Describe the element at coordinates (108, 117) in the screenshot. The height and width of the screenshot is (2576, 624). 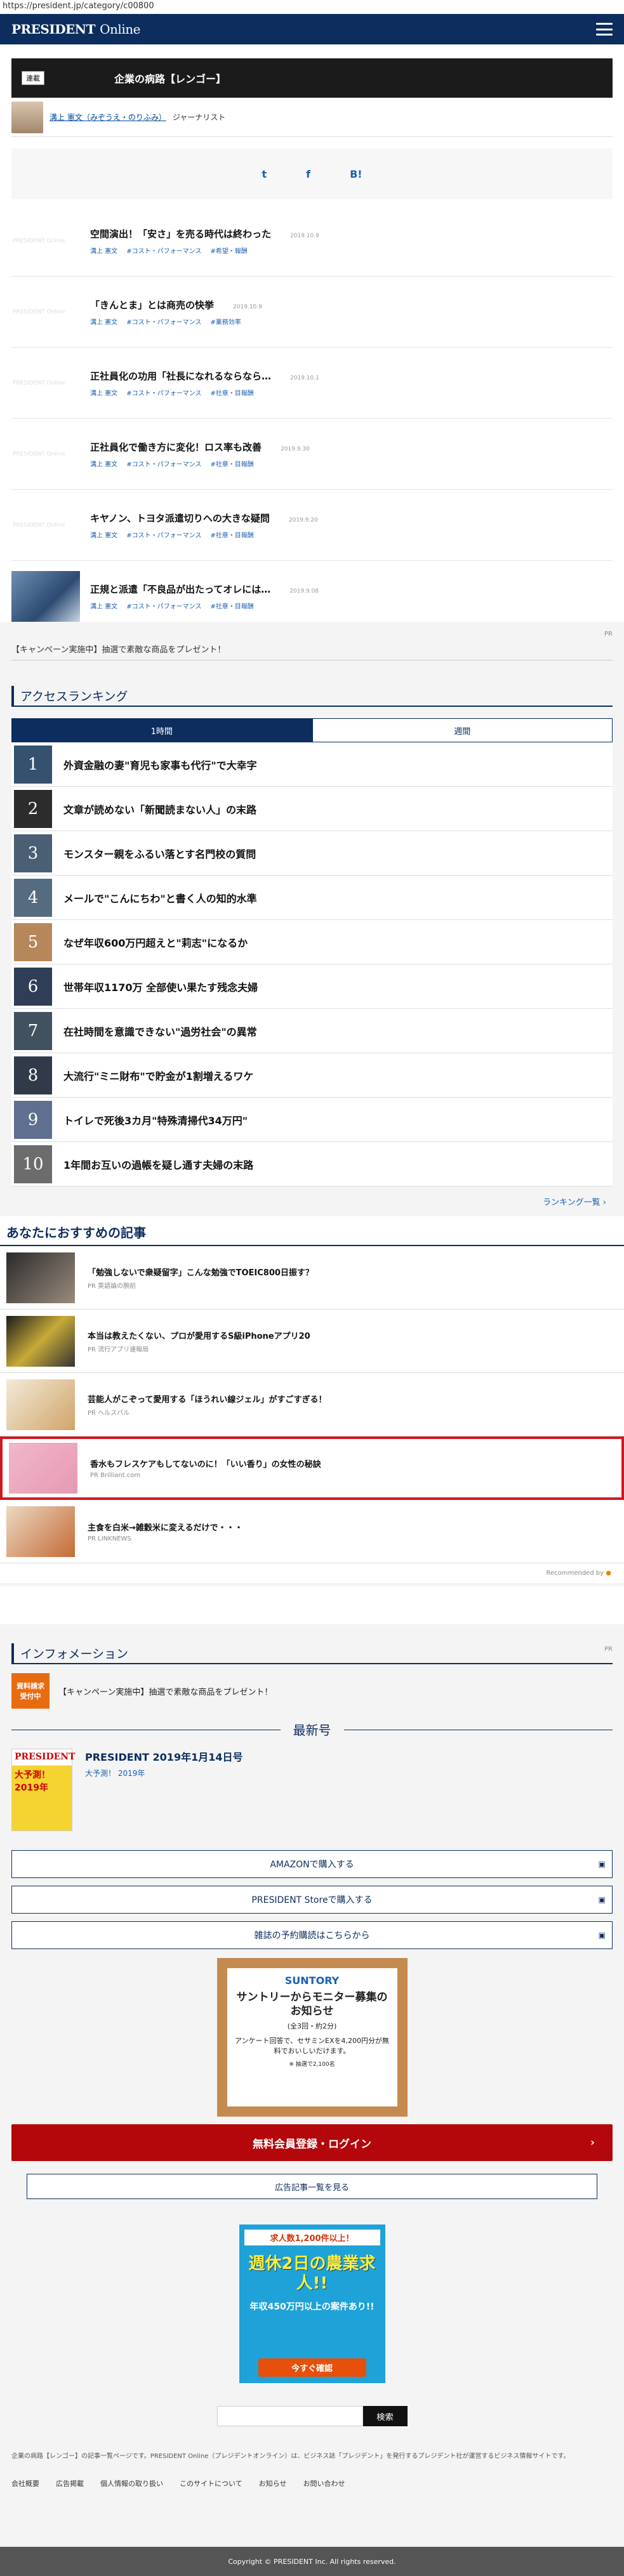
I see `author-name-link: 溝上 憲文（みぞうえ・のりふみ）` at that location.